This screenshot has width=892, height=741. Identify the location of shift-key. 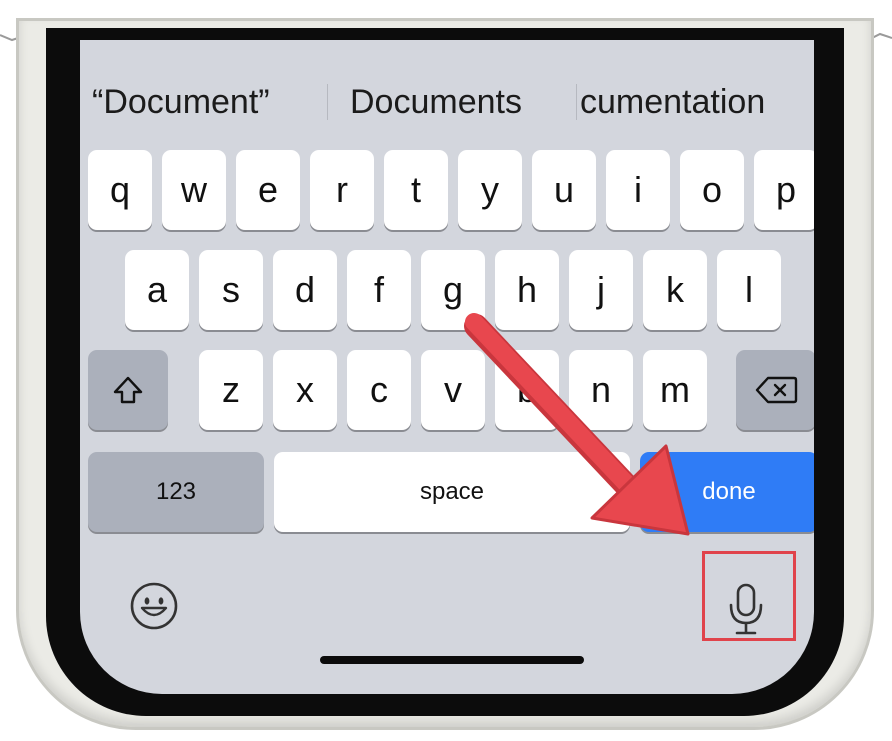
(128, 390).